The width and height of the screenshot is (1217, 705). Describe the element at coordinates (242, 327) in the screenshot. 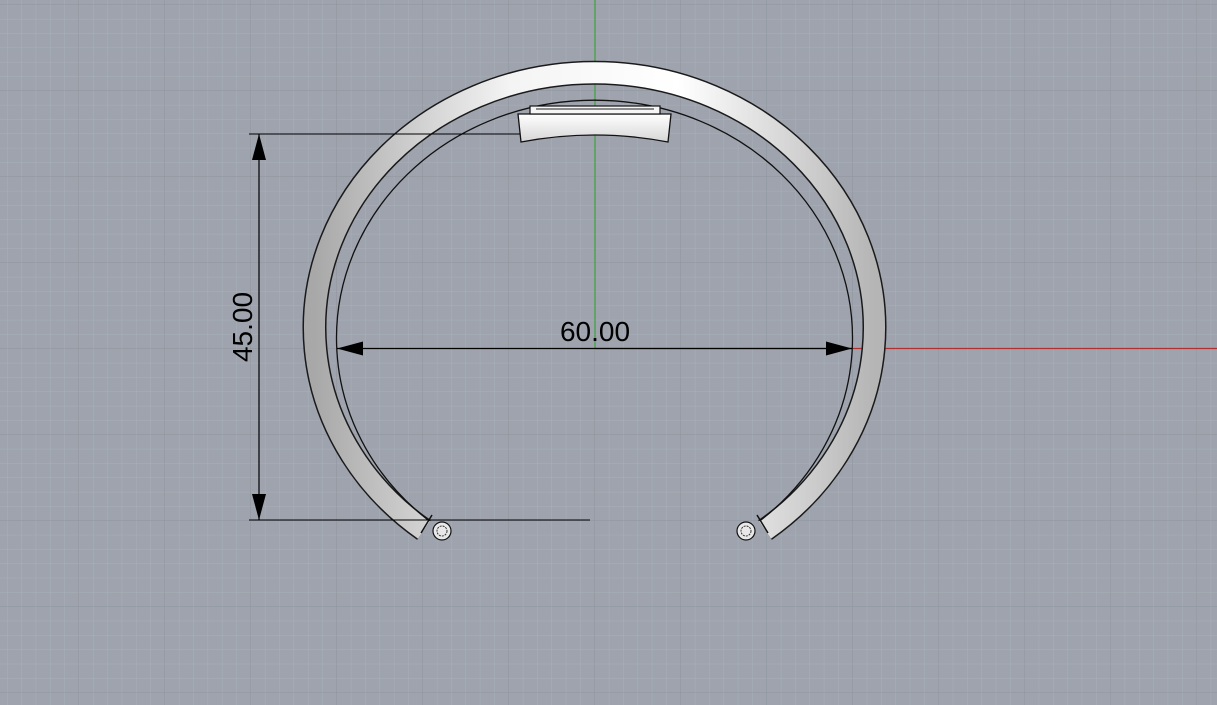

I see `height-dimension-label: 45.00` at that location.